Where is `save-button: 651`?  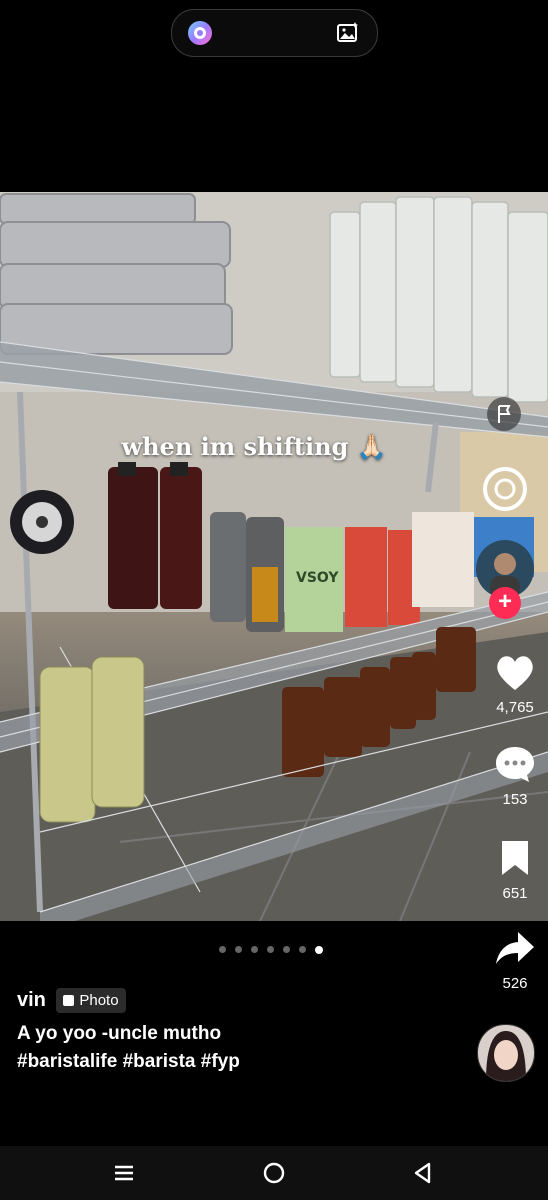 save-button: 651 is located at coordinates (515, 870).